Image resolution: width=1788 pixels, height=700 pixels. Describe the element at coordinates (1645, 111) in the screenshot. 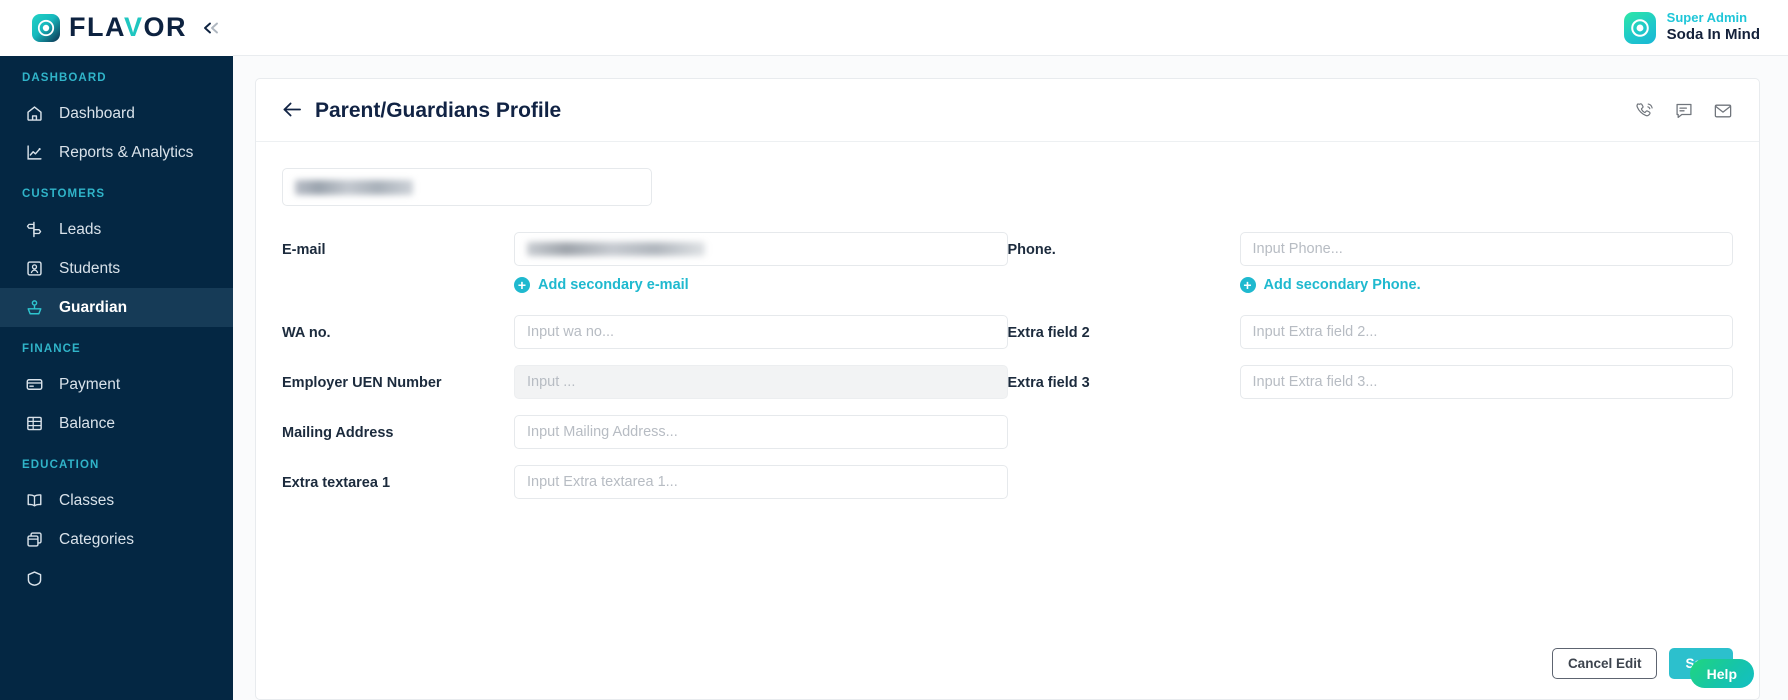

I see `call-icon` at that location.